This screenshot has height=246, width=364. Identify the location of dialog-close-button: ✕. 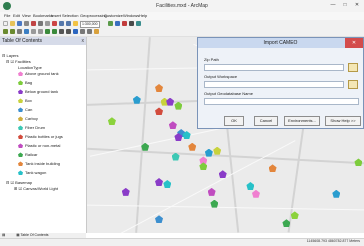
(354, 43).